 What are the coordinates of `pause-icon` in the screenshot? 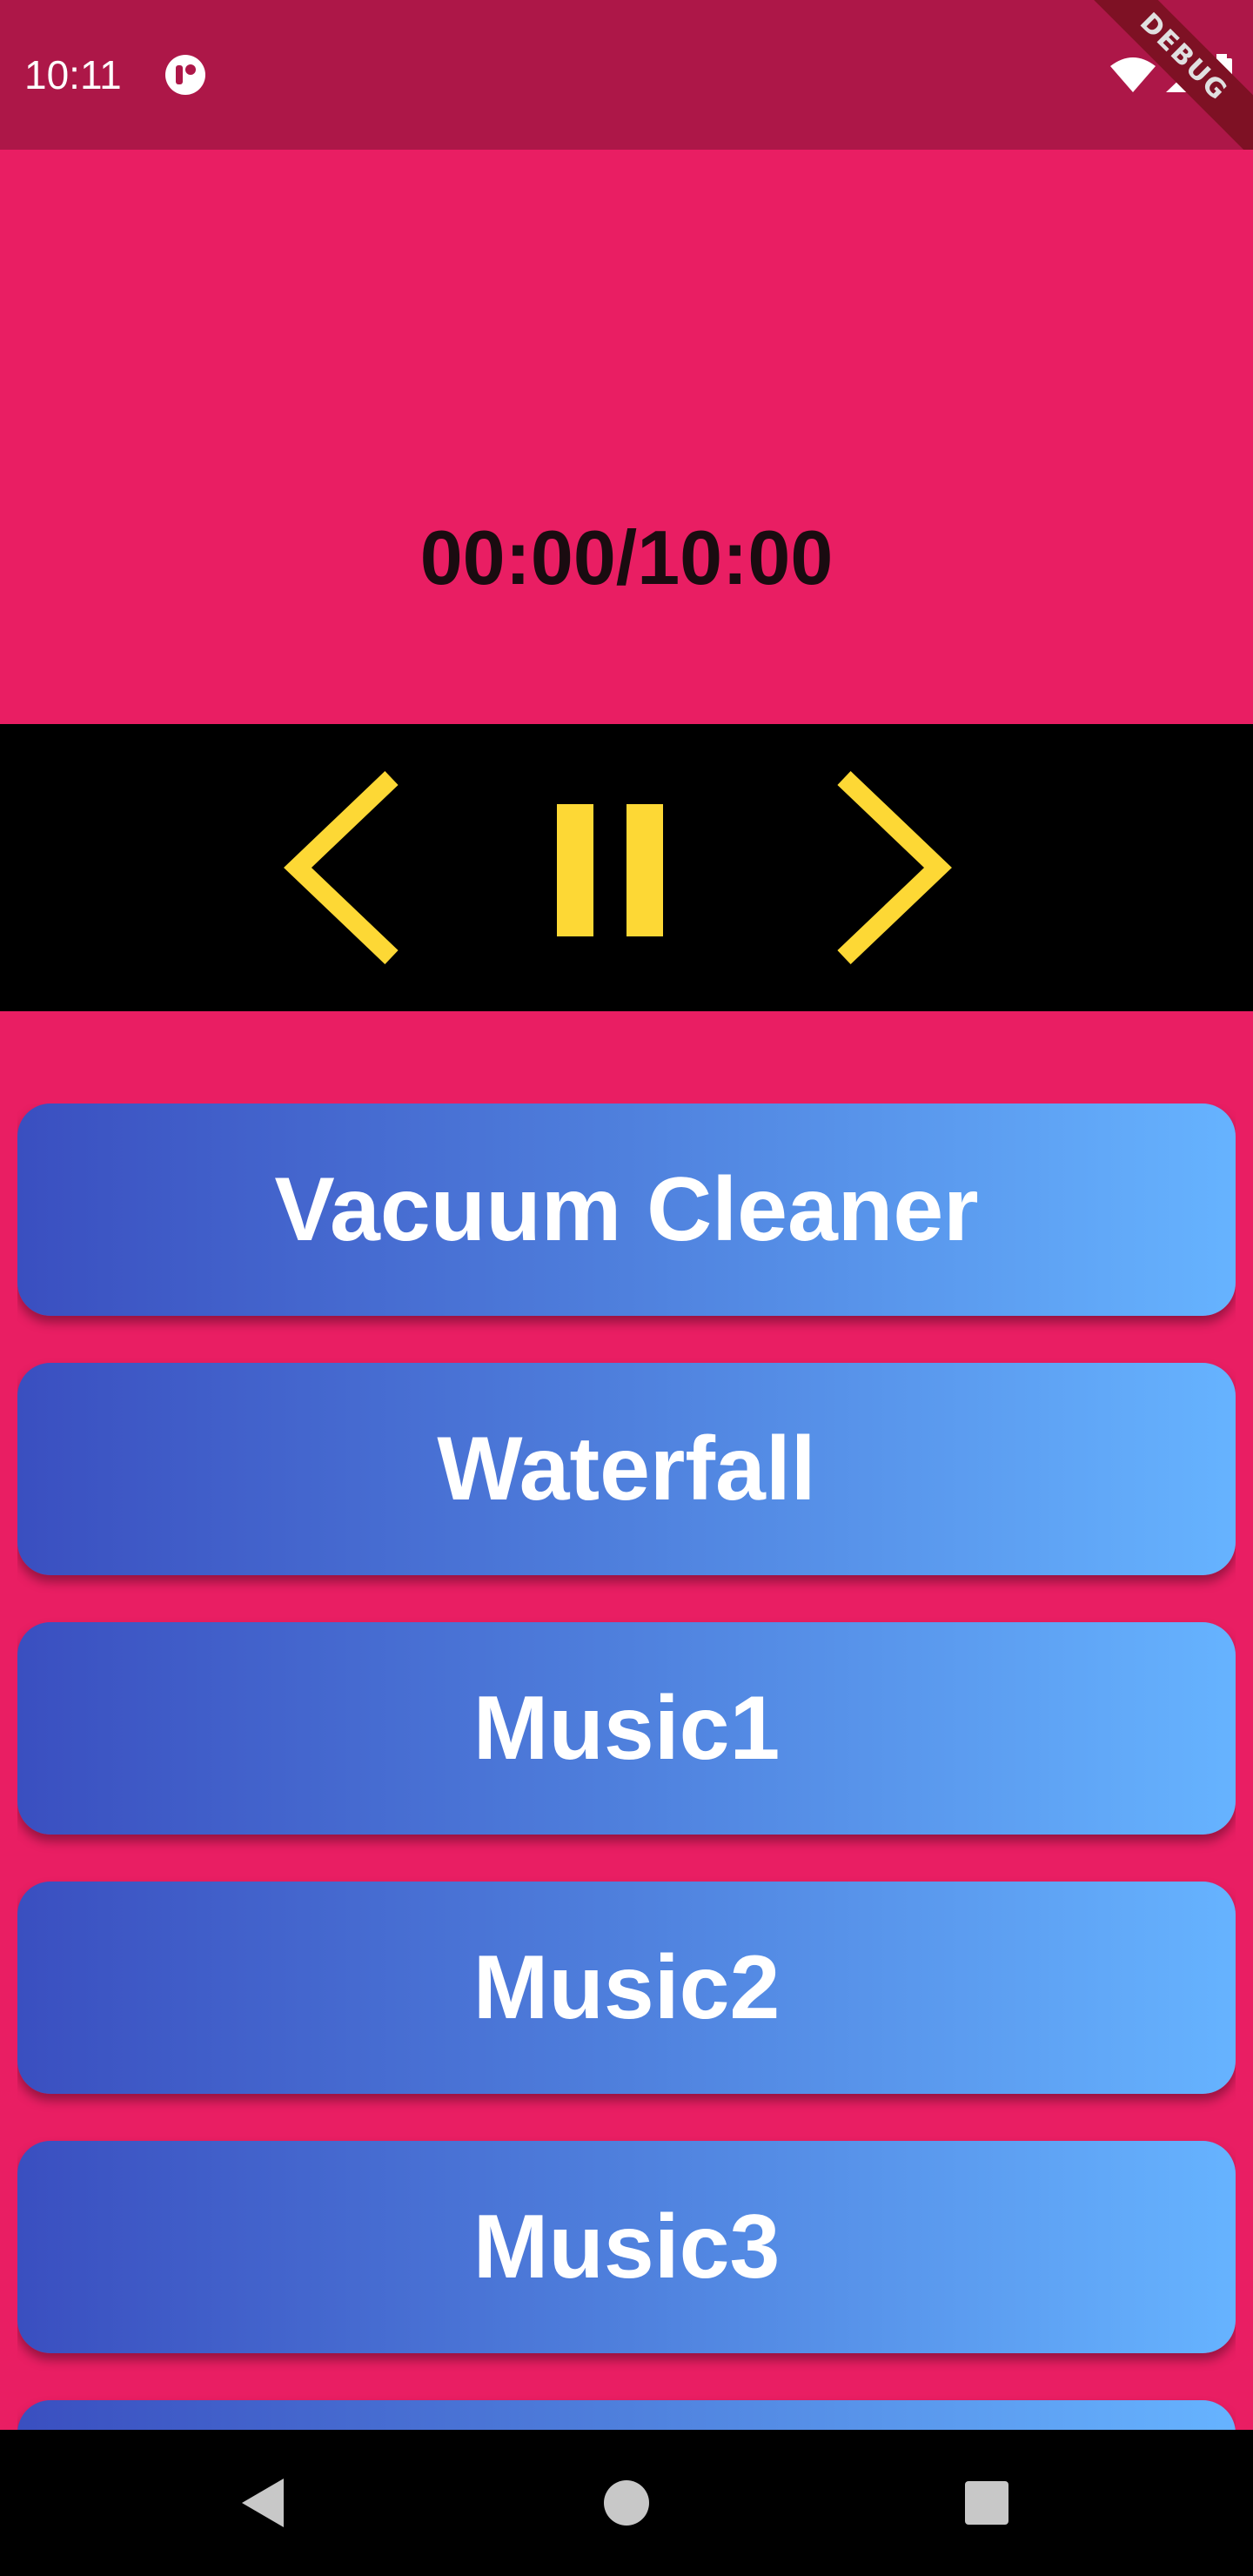 It's located at (610, 870).